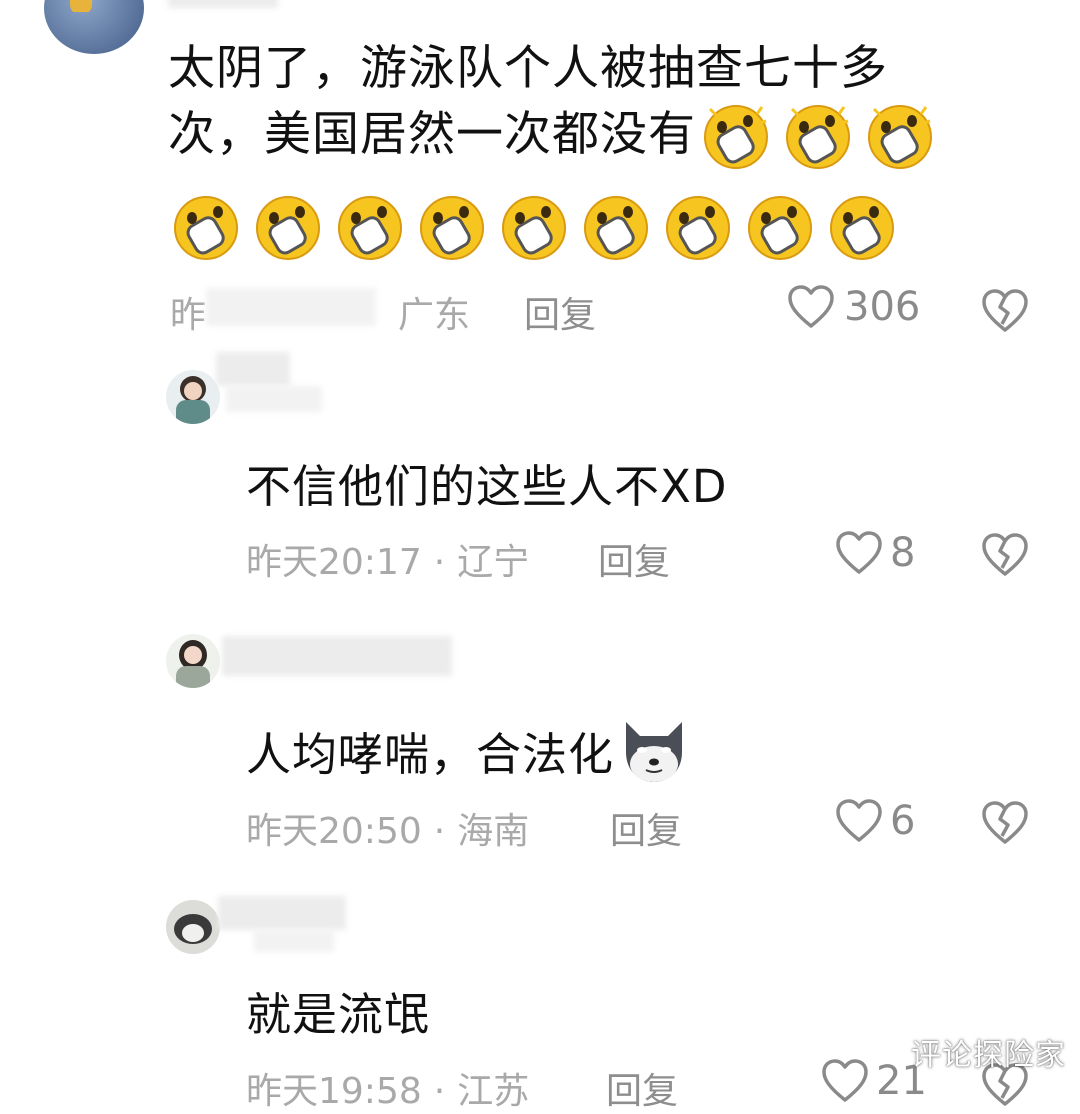  What do you see at coordinates (493, 562) in the screenshot?
I see `comment-location: 辽宁` at bounding box center [493, 562].